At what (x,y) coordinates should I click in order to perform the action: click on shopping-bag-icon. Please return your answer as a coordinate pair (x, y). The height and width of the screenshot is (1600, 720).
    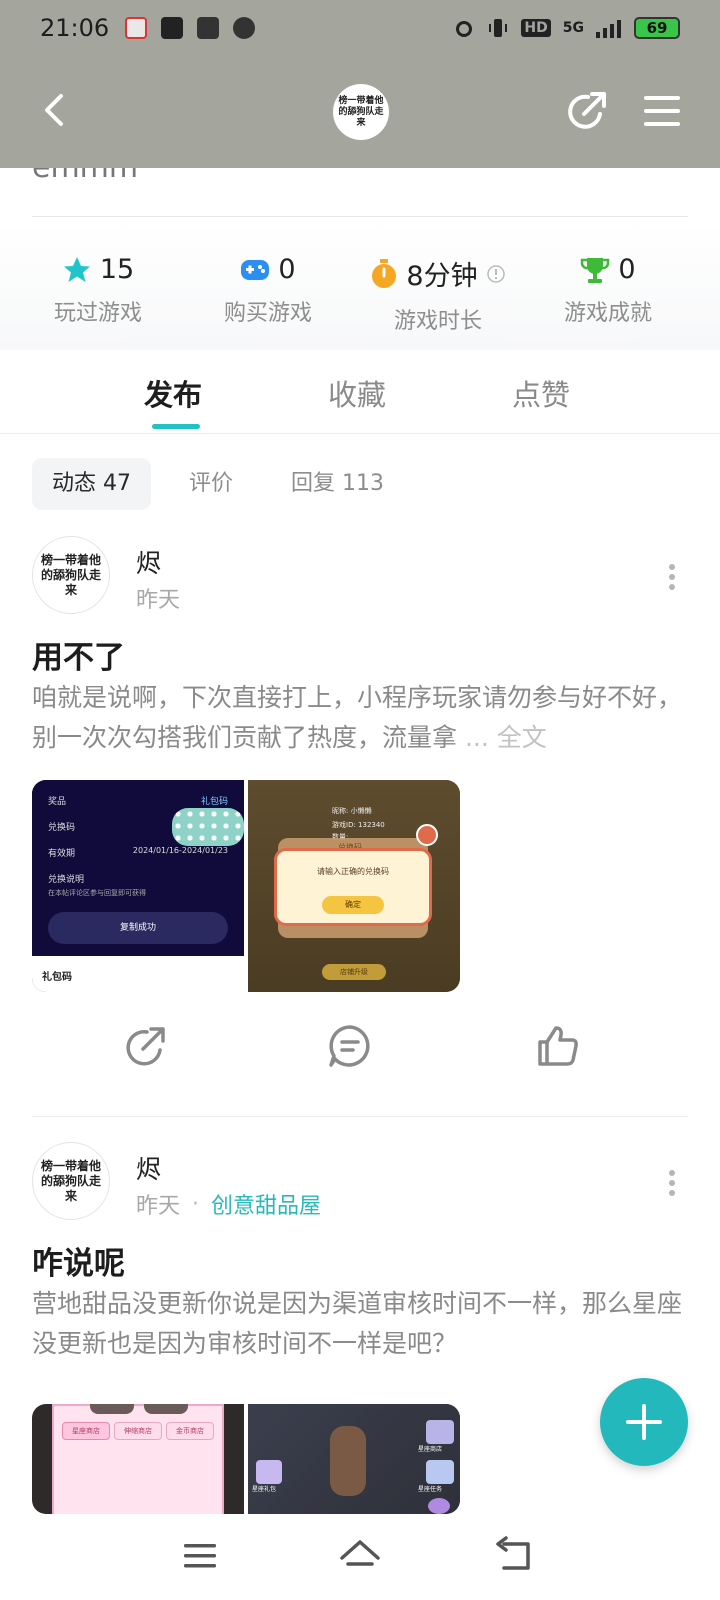
    Looking at the image, I should click on (208, 28).